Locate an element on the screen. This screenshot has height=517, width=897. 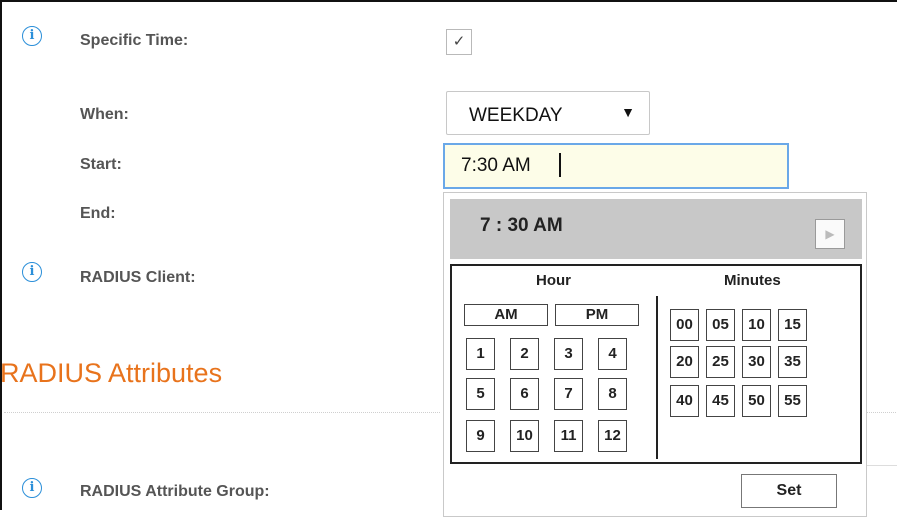
minute-button: 30 is located at coordinates (756, 362).